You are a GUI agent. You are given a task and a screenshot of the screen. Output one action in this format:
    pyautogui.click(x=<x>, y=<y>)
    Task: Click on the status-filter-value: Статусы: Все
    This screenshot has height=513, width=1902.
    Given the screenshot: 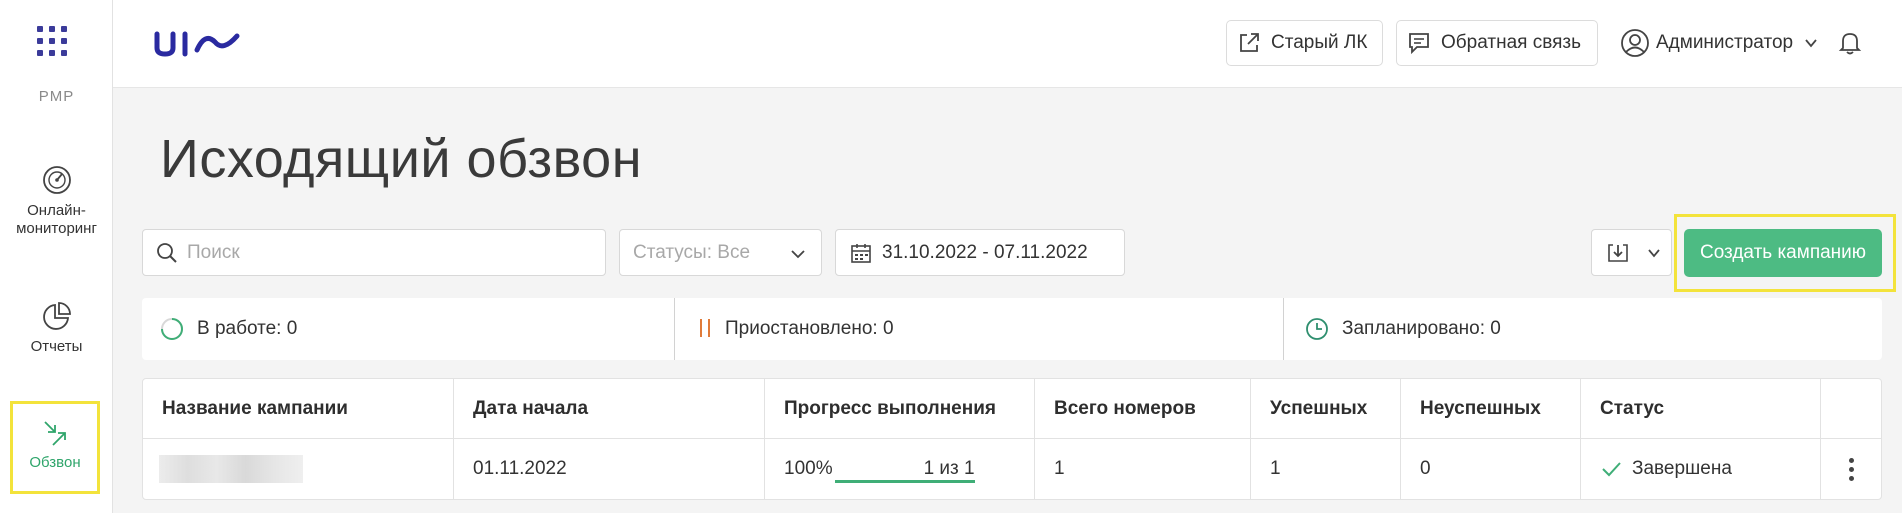 What is the action you would take?
    pyautogui.click(x=692, y=252)
    